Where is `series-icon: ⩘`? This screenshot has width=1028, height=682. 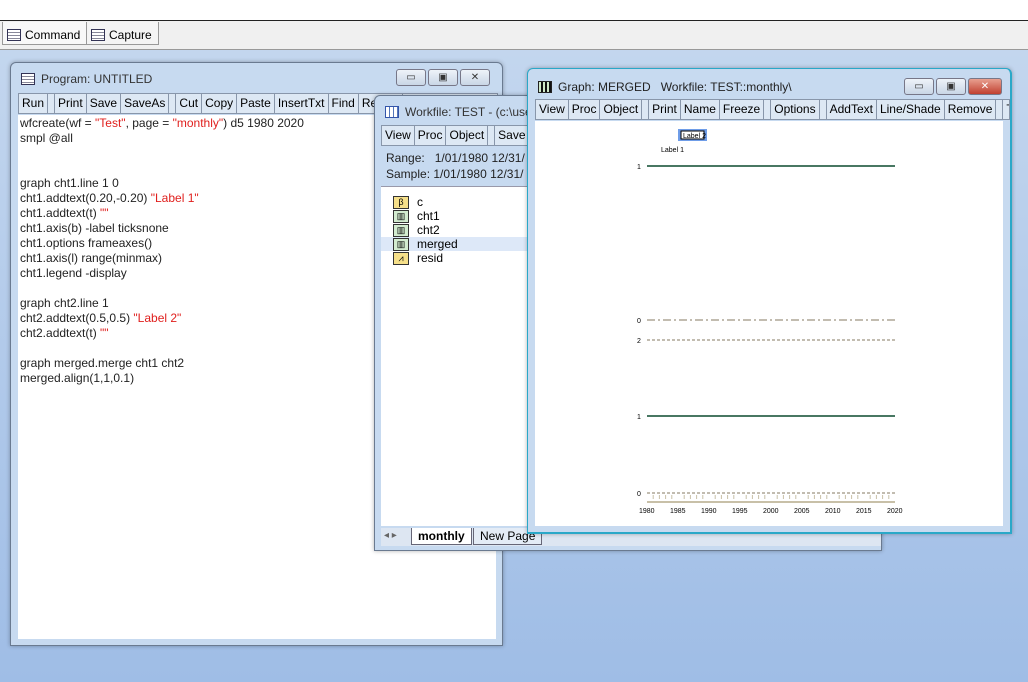
series-icon: ⩘ is located at coordinates (401, 258).